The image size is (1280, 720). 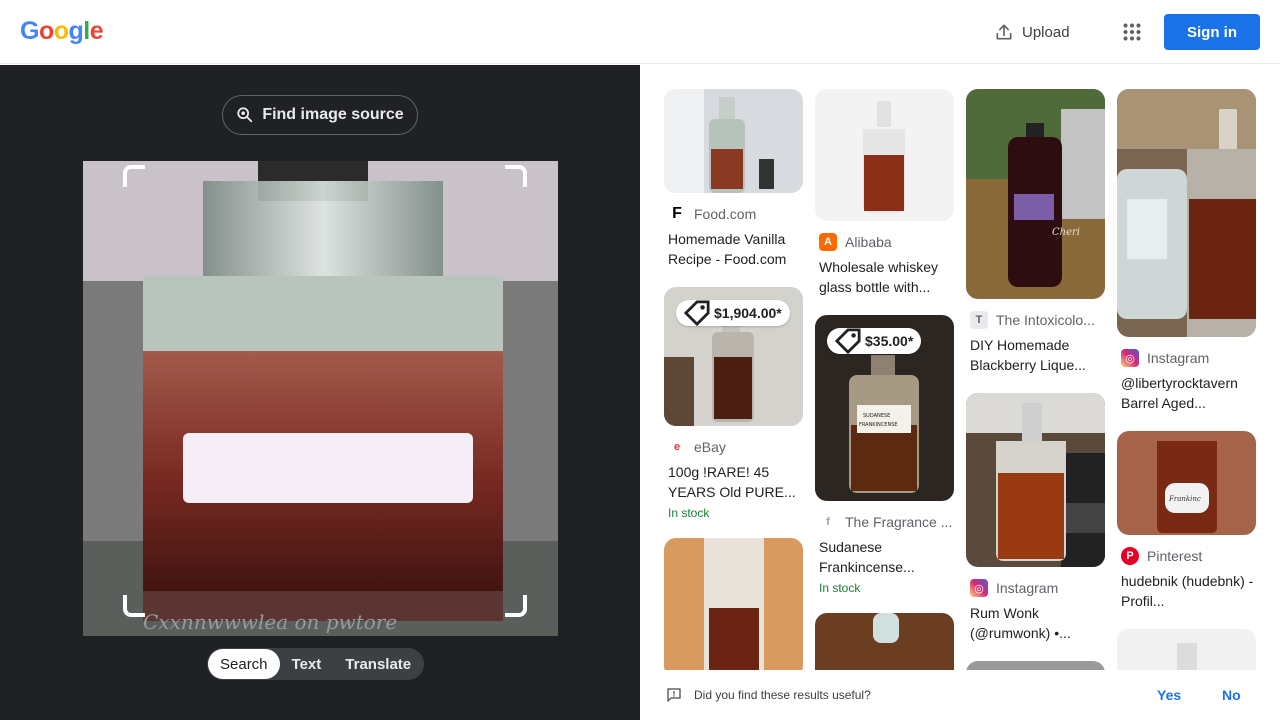 I want to click on result-thumbnail: Frankinc, so click(x=1186, y=483).